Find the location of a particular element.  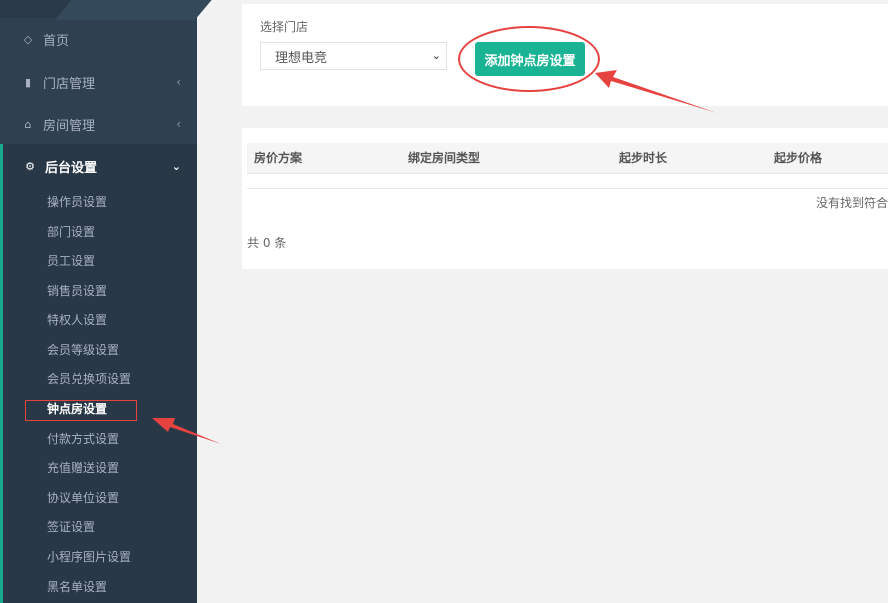

annotation-arrow-button is located at coordinates (656, 91).